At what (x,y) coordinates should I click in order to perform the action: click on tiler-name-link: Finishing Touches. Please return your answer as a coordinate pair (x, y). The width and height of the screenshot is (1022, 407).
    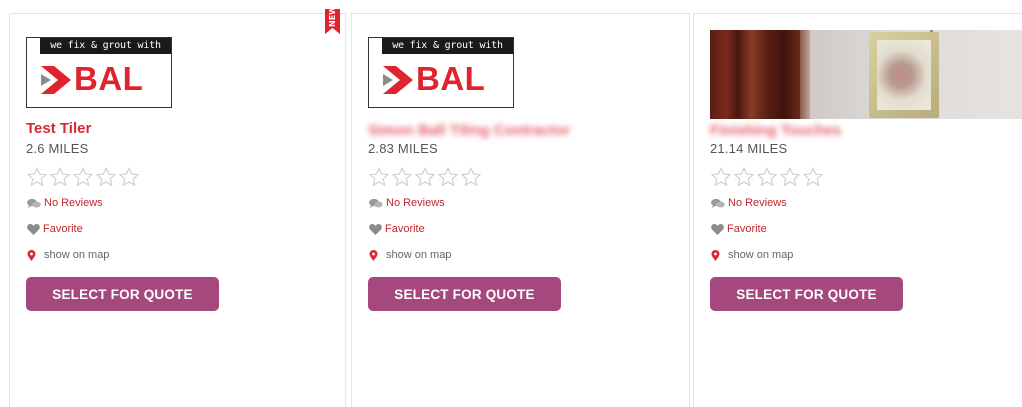
    Looking at the image, I should click on (775, 130).